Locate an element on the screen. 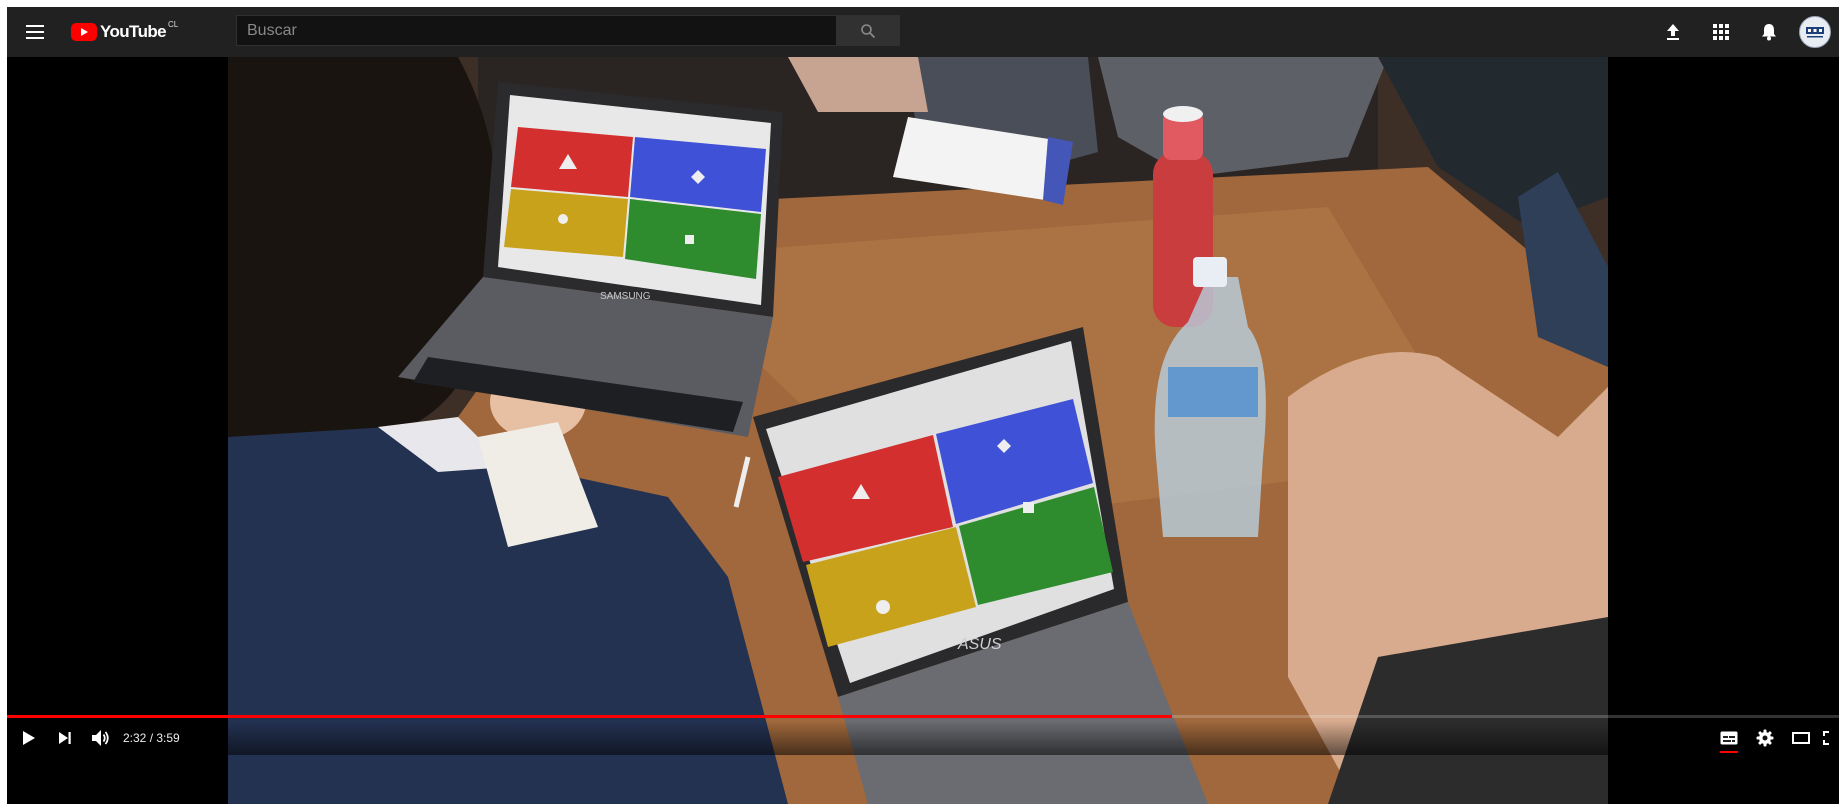  search-bar is located at coordinates (568, 30).